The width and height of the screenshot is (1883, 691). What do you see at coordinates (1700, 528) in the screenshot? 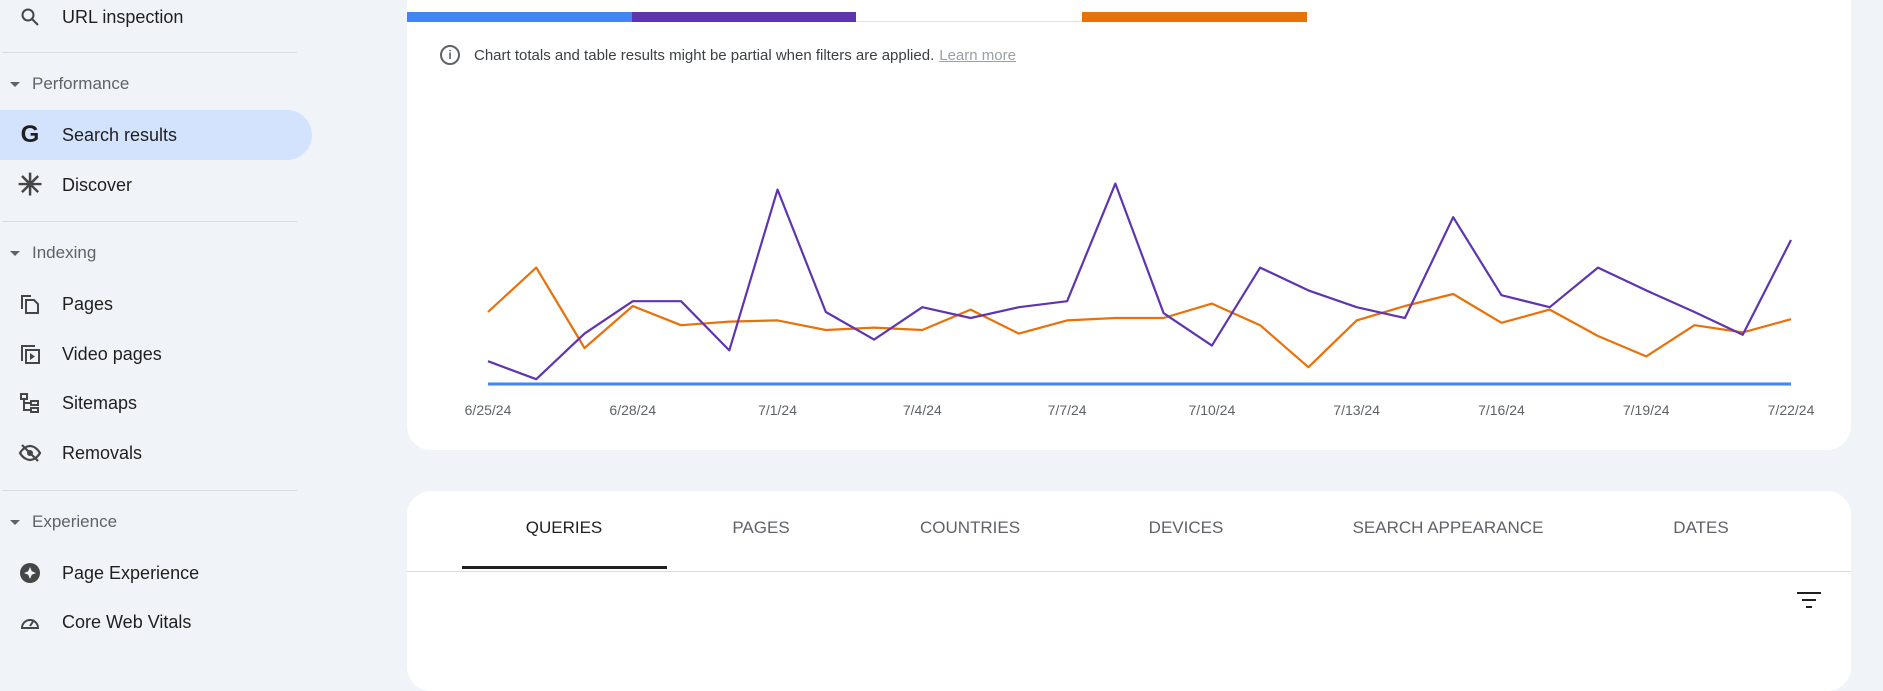
I see `tab-dates: DATES` at bounding box center [1700, 528].